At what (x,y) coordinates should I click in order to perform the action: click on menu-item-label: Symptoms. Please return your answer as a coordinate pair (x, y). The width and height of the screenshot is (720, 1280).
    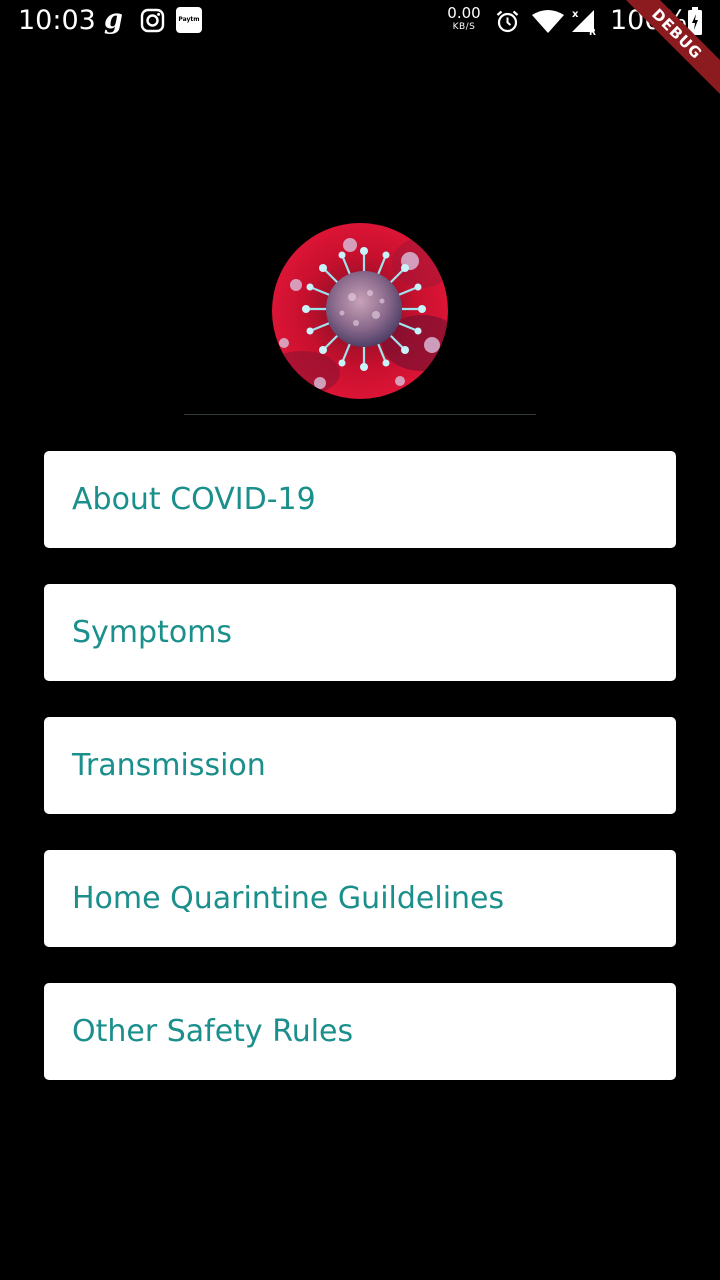
    Looking at the image, I should click on (152, 632).